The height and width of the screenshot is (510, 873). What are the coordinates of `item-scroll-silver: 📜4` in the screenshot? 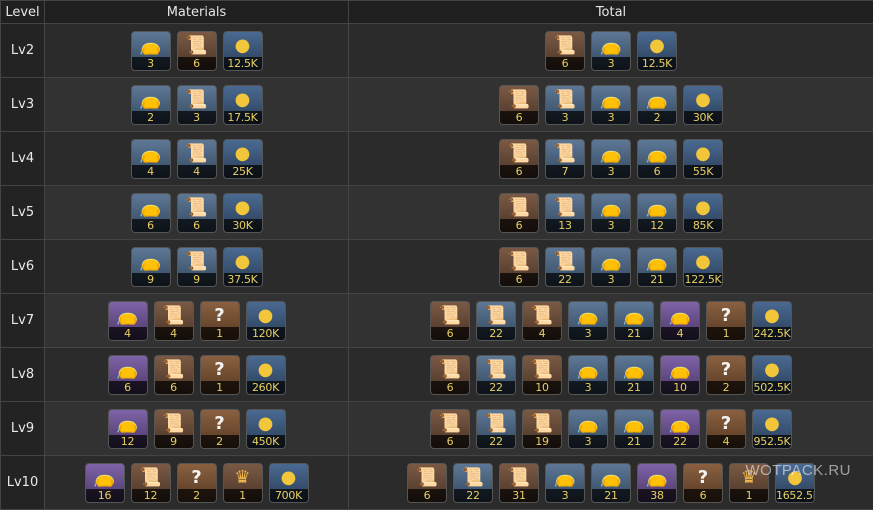 It's located at (197, 159).